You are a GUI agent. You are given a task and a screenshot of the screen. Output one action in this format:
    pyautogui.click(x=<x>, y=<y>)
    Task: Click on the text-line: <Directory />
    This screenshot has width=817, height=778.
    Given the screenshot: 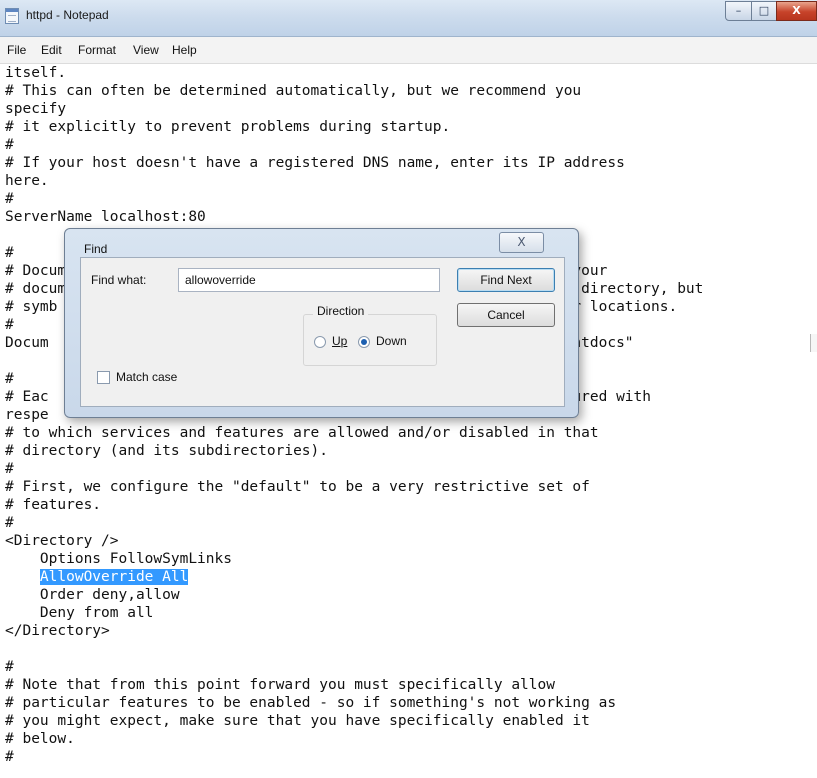 What is the action you would take?
    pyautogui.click(x=62, y=541)
    